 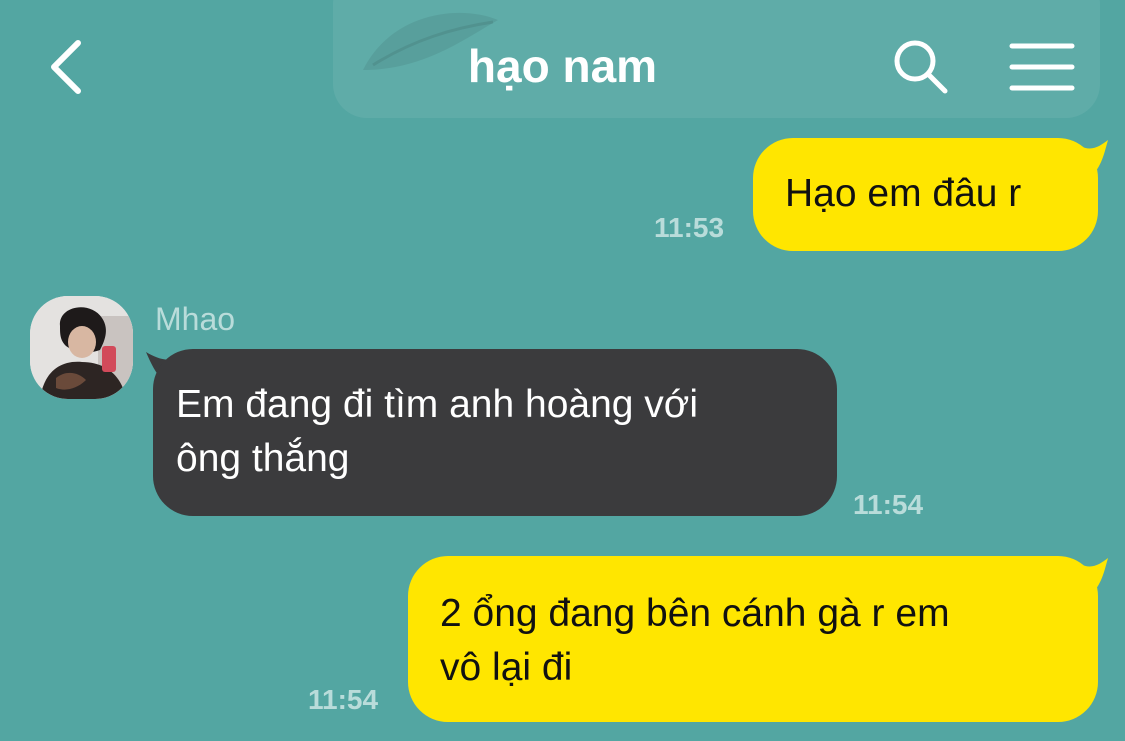 I want to click on menu-button, so click(x=1042, y=67).